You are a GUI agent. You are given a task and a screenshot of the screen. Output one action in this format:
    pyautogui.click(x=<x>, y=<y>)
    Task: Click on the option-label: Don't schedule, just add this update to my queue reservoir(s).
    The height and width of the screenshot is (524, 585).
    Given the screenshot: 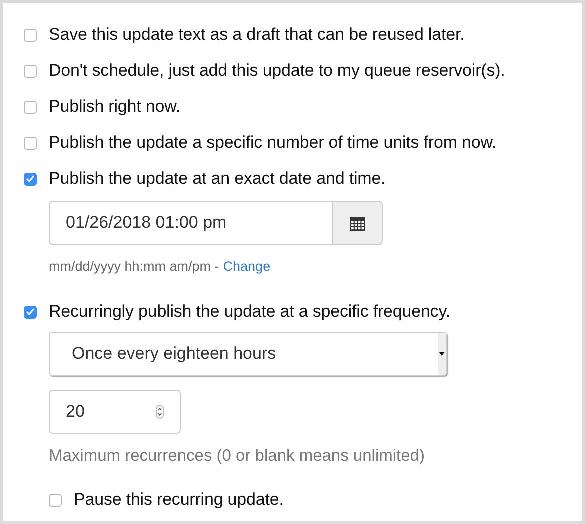 What is the action you would take?
    pyautogui.click(x=277, y=71)
    